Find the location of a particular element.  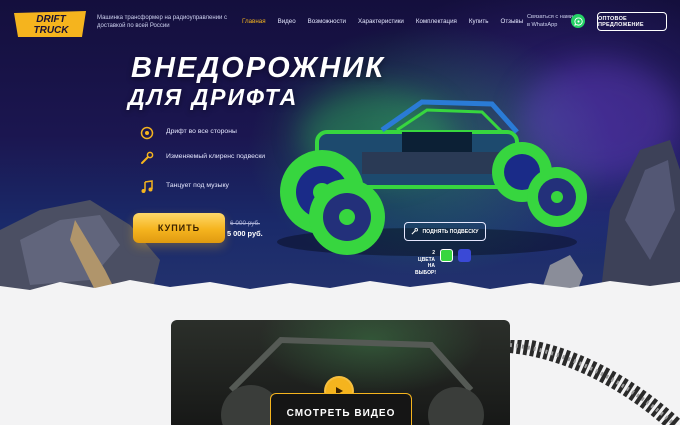

lift-suspension-button: ПОДНЯТЬ ПОДВЕСКУ is located at coordinates (445, 231).